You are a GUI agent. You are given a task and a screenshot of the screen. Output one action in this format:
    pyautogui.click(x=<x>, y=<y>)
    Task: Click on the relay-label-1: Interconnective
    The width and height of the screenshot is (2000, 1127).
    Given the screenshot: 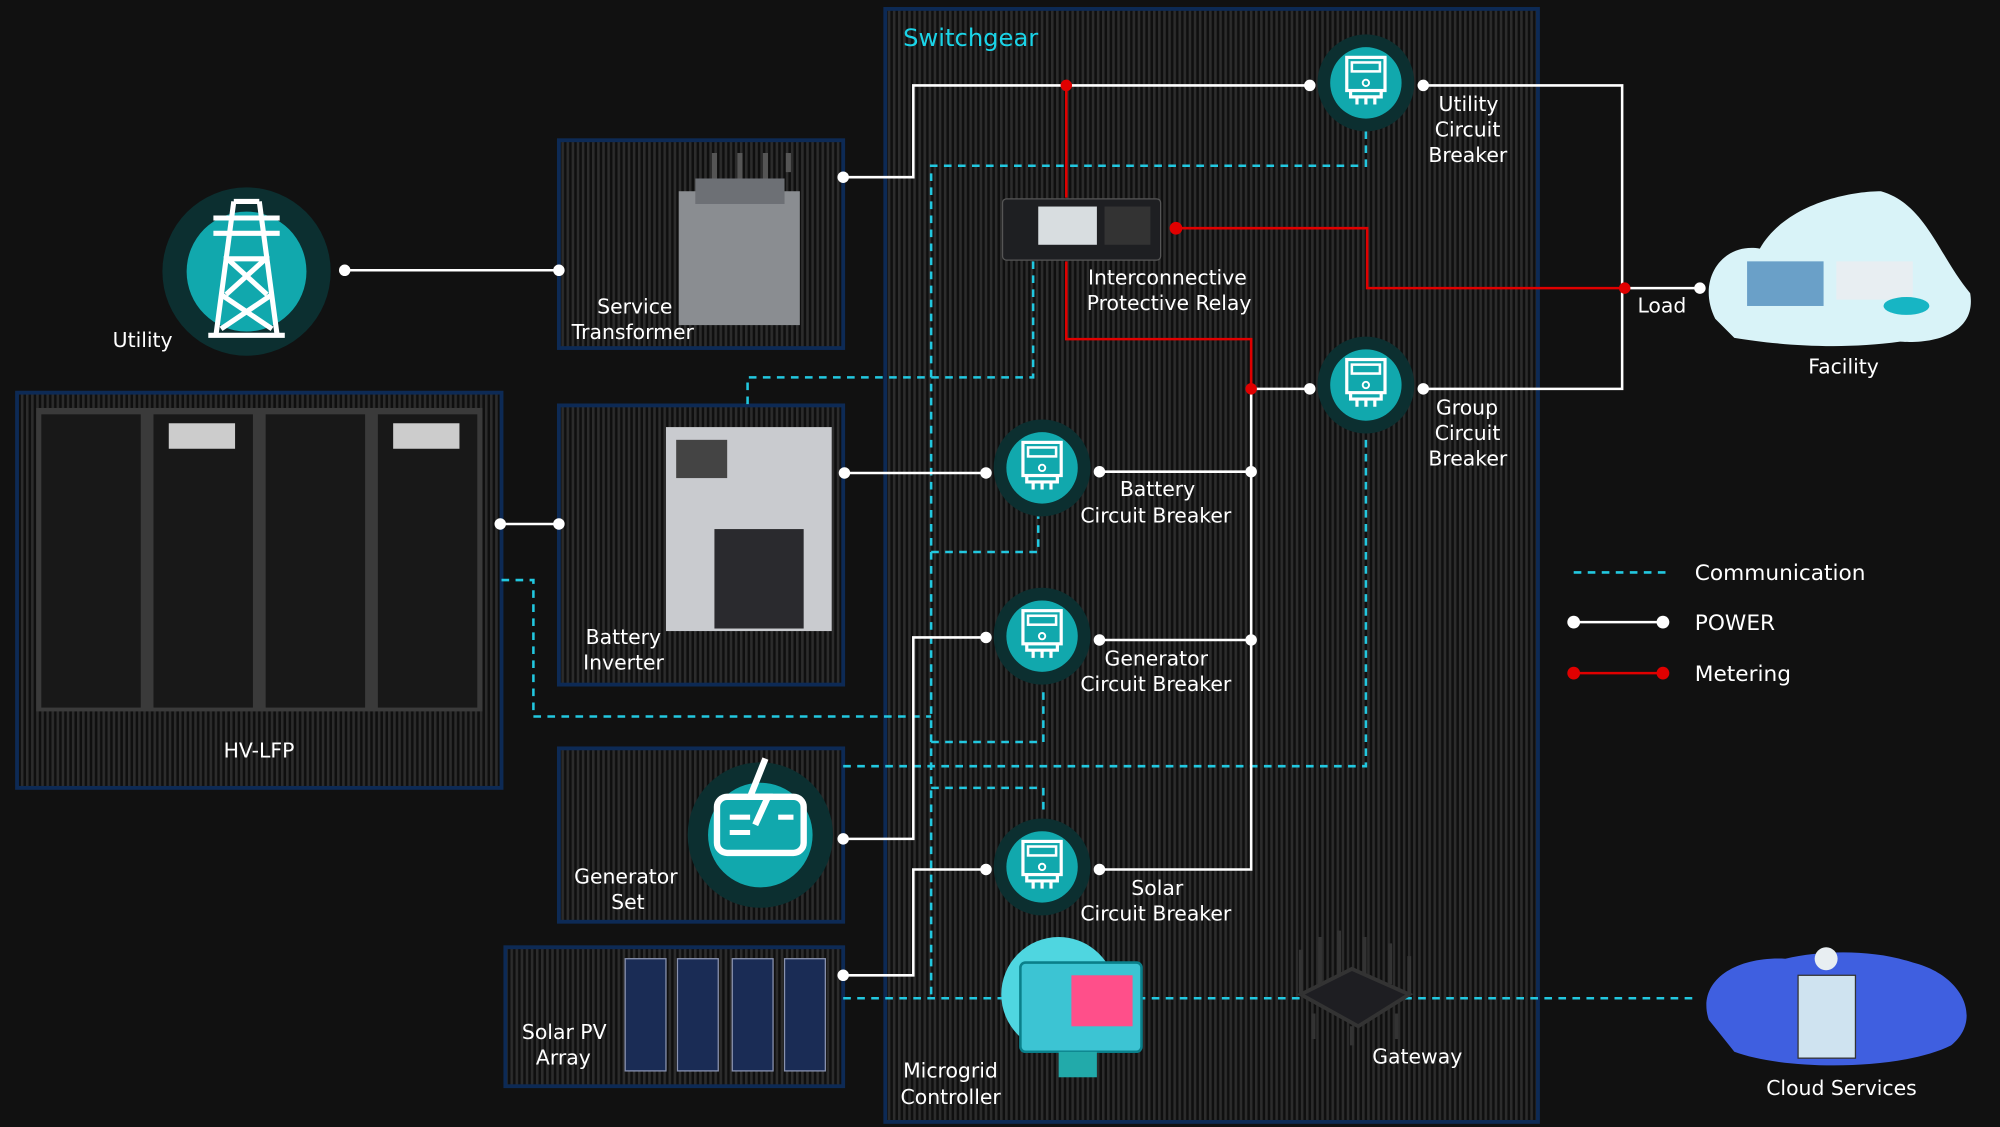 What is the action you would take?
    pyautogui.click(x=1167, y=277)
    